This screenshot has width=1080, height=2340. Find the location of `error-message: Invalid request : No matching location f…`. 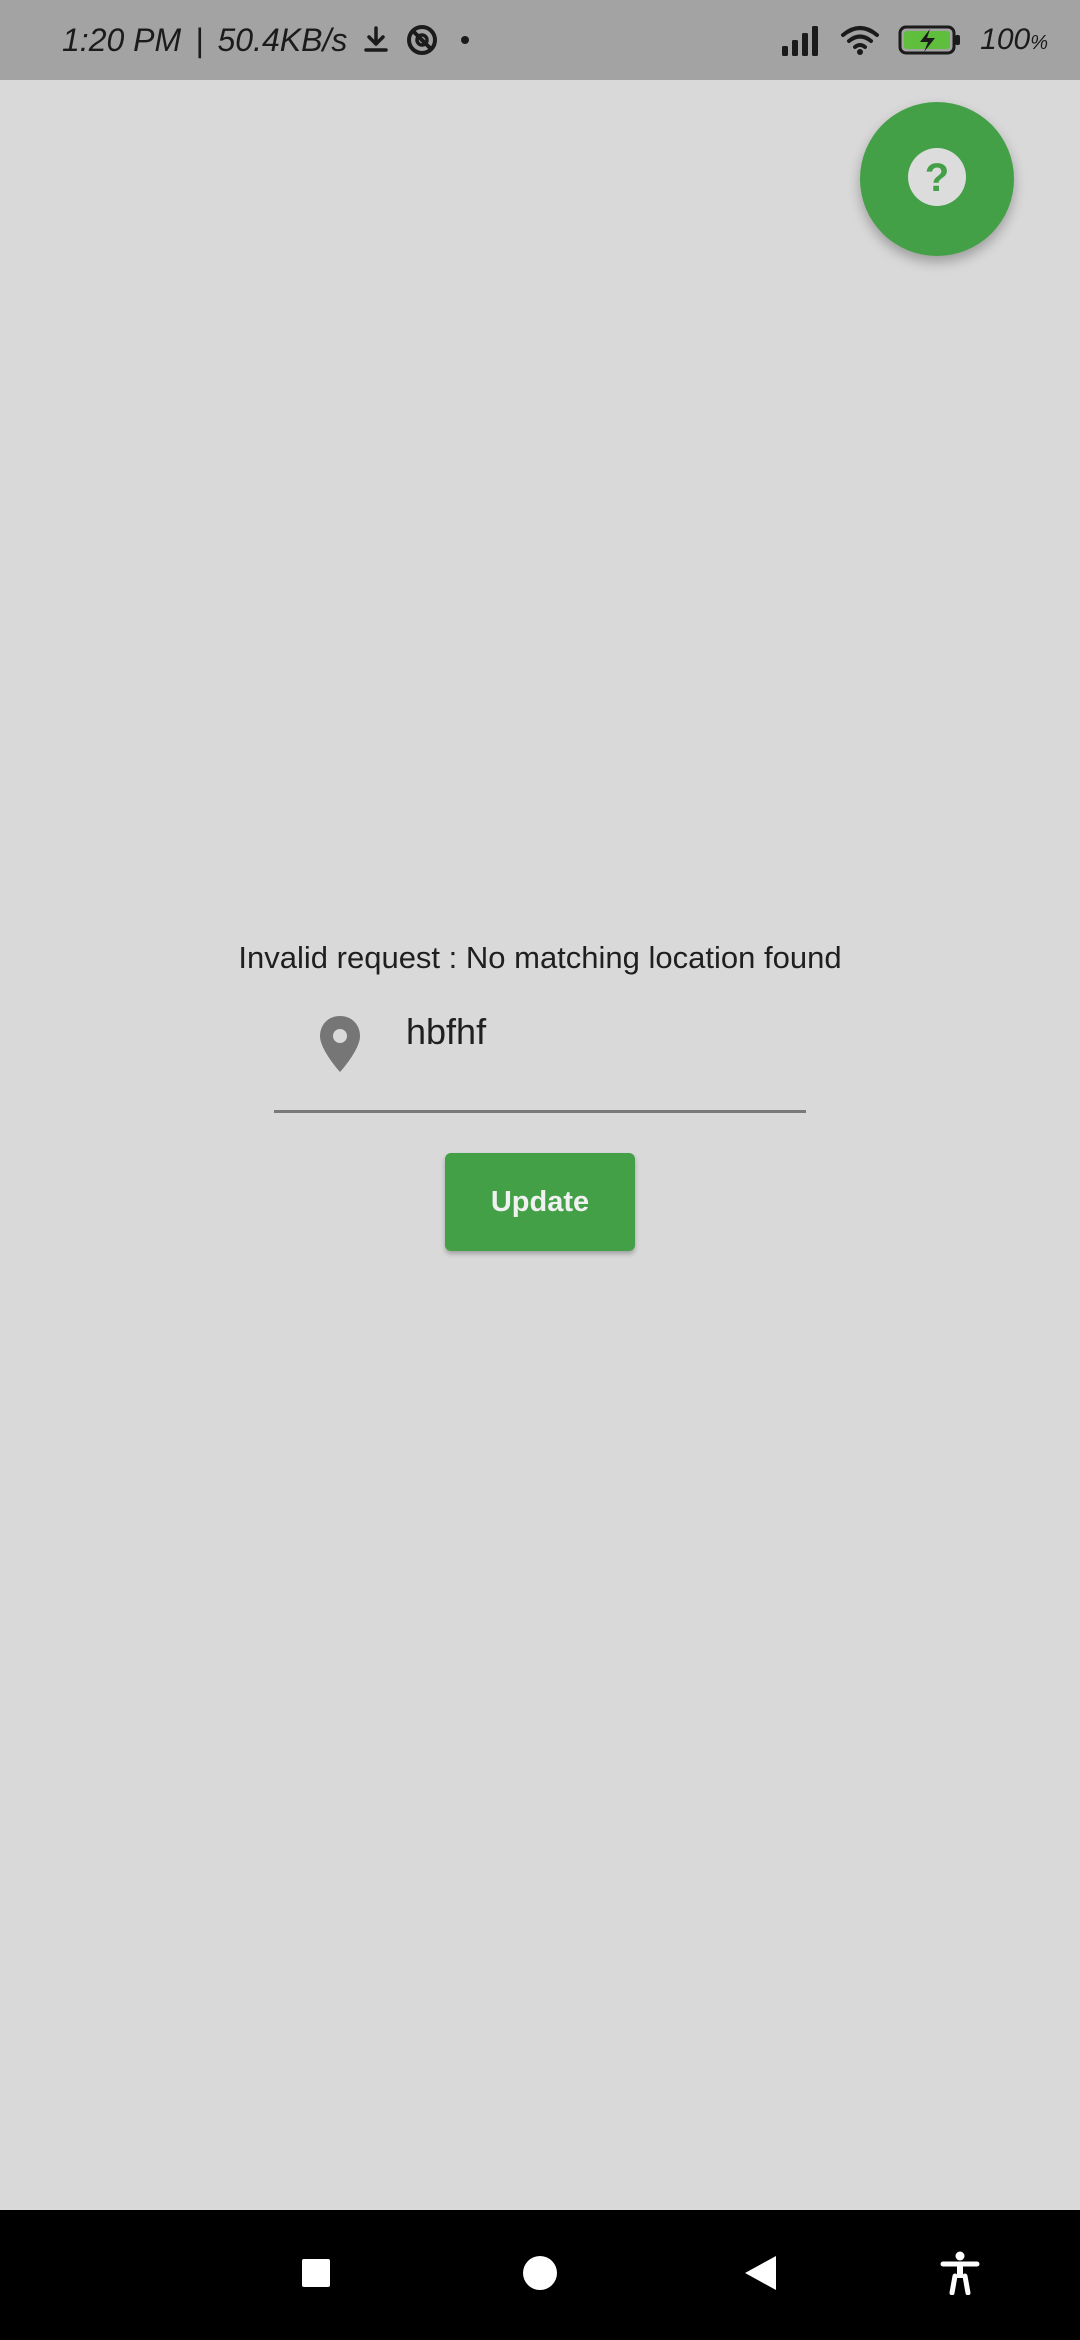

error-message: Invalid request : No matching location f… is located at coordinates (540, 957).